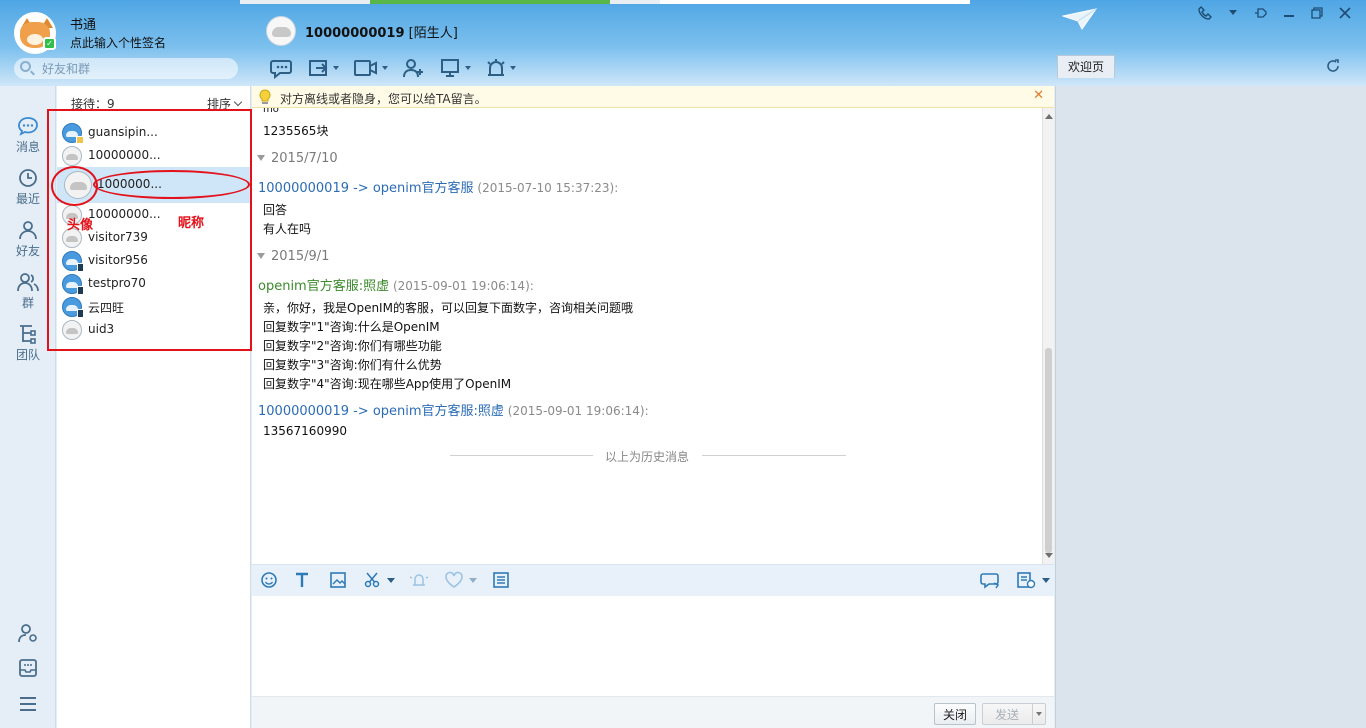  What do you see at coordinates (1333, 66) in the screenshot?
I see `refresh-icon` at bounding box center [1333, 66].